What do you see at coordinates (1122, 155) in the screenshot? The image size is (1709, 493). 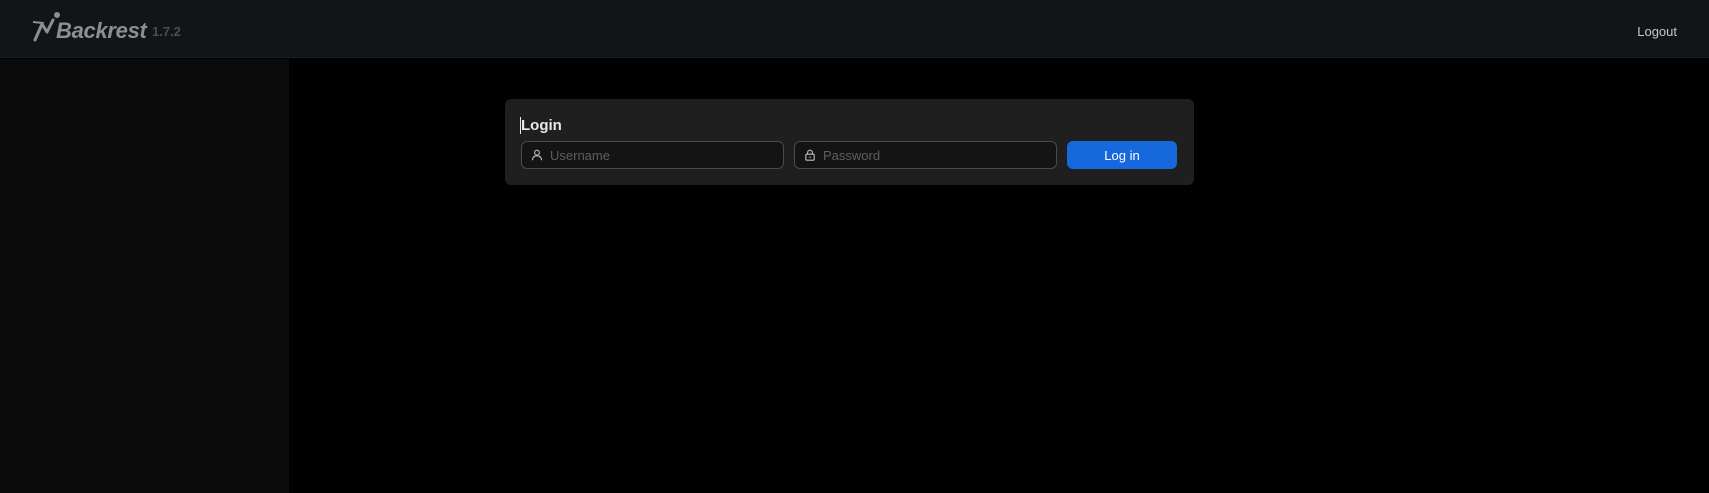 I see `login-button: Log in` at bounding box center [1122, 155].